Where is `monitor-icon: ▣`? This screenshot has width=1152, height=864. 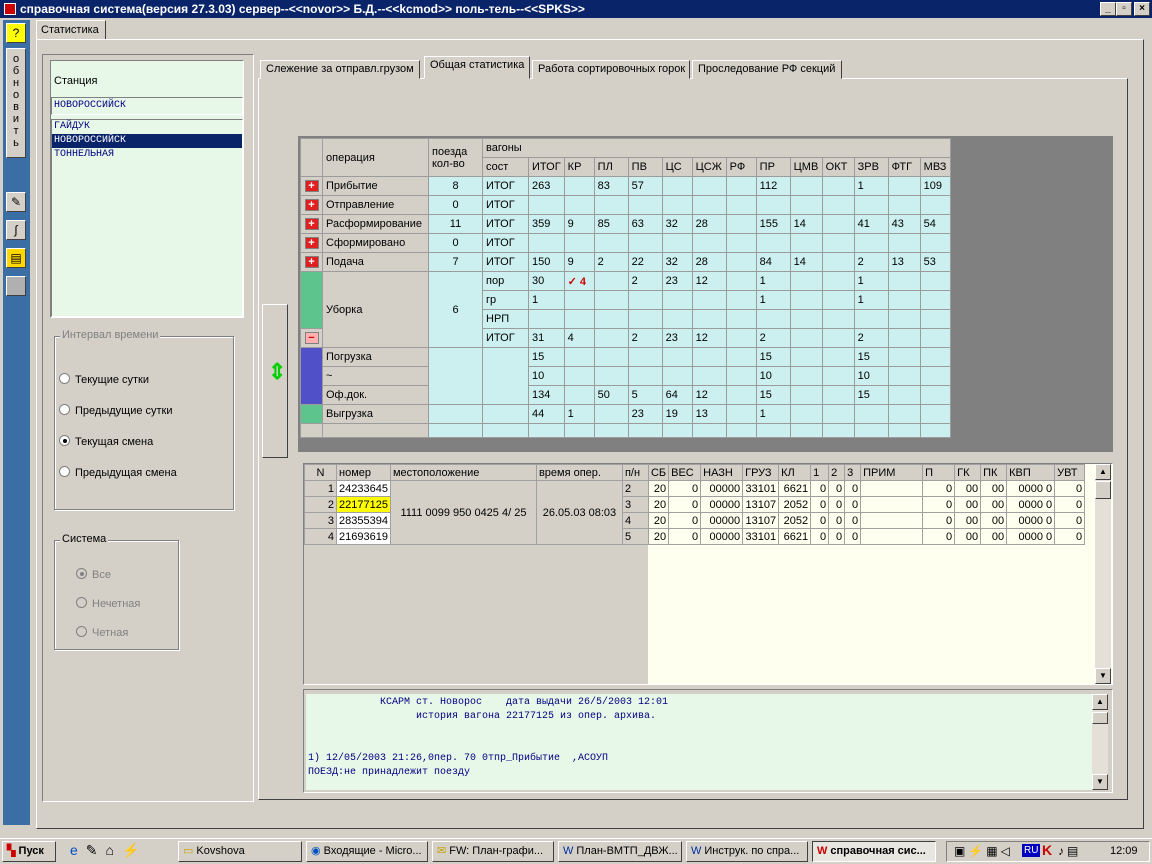
monitor-icon: ▣ is located at coordinates (961, 851).